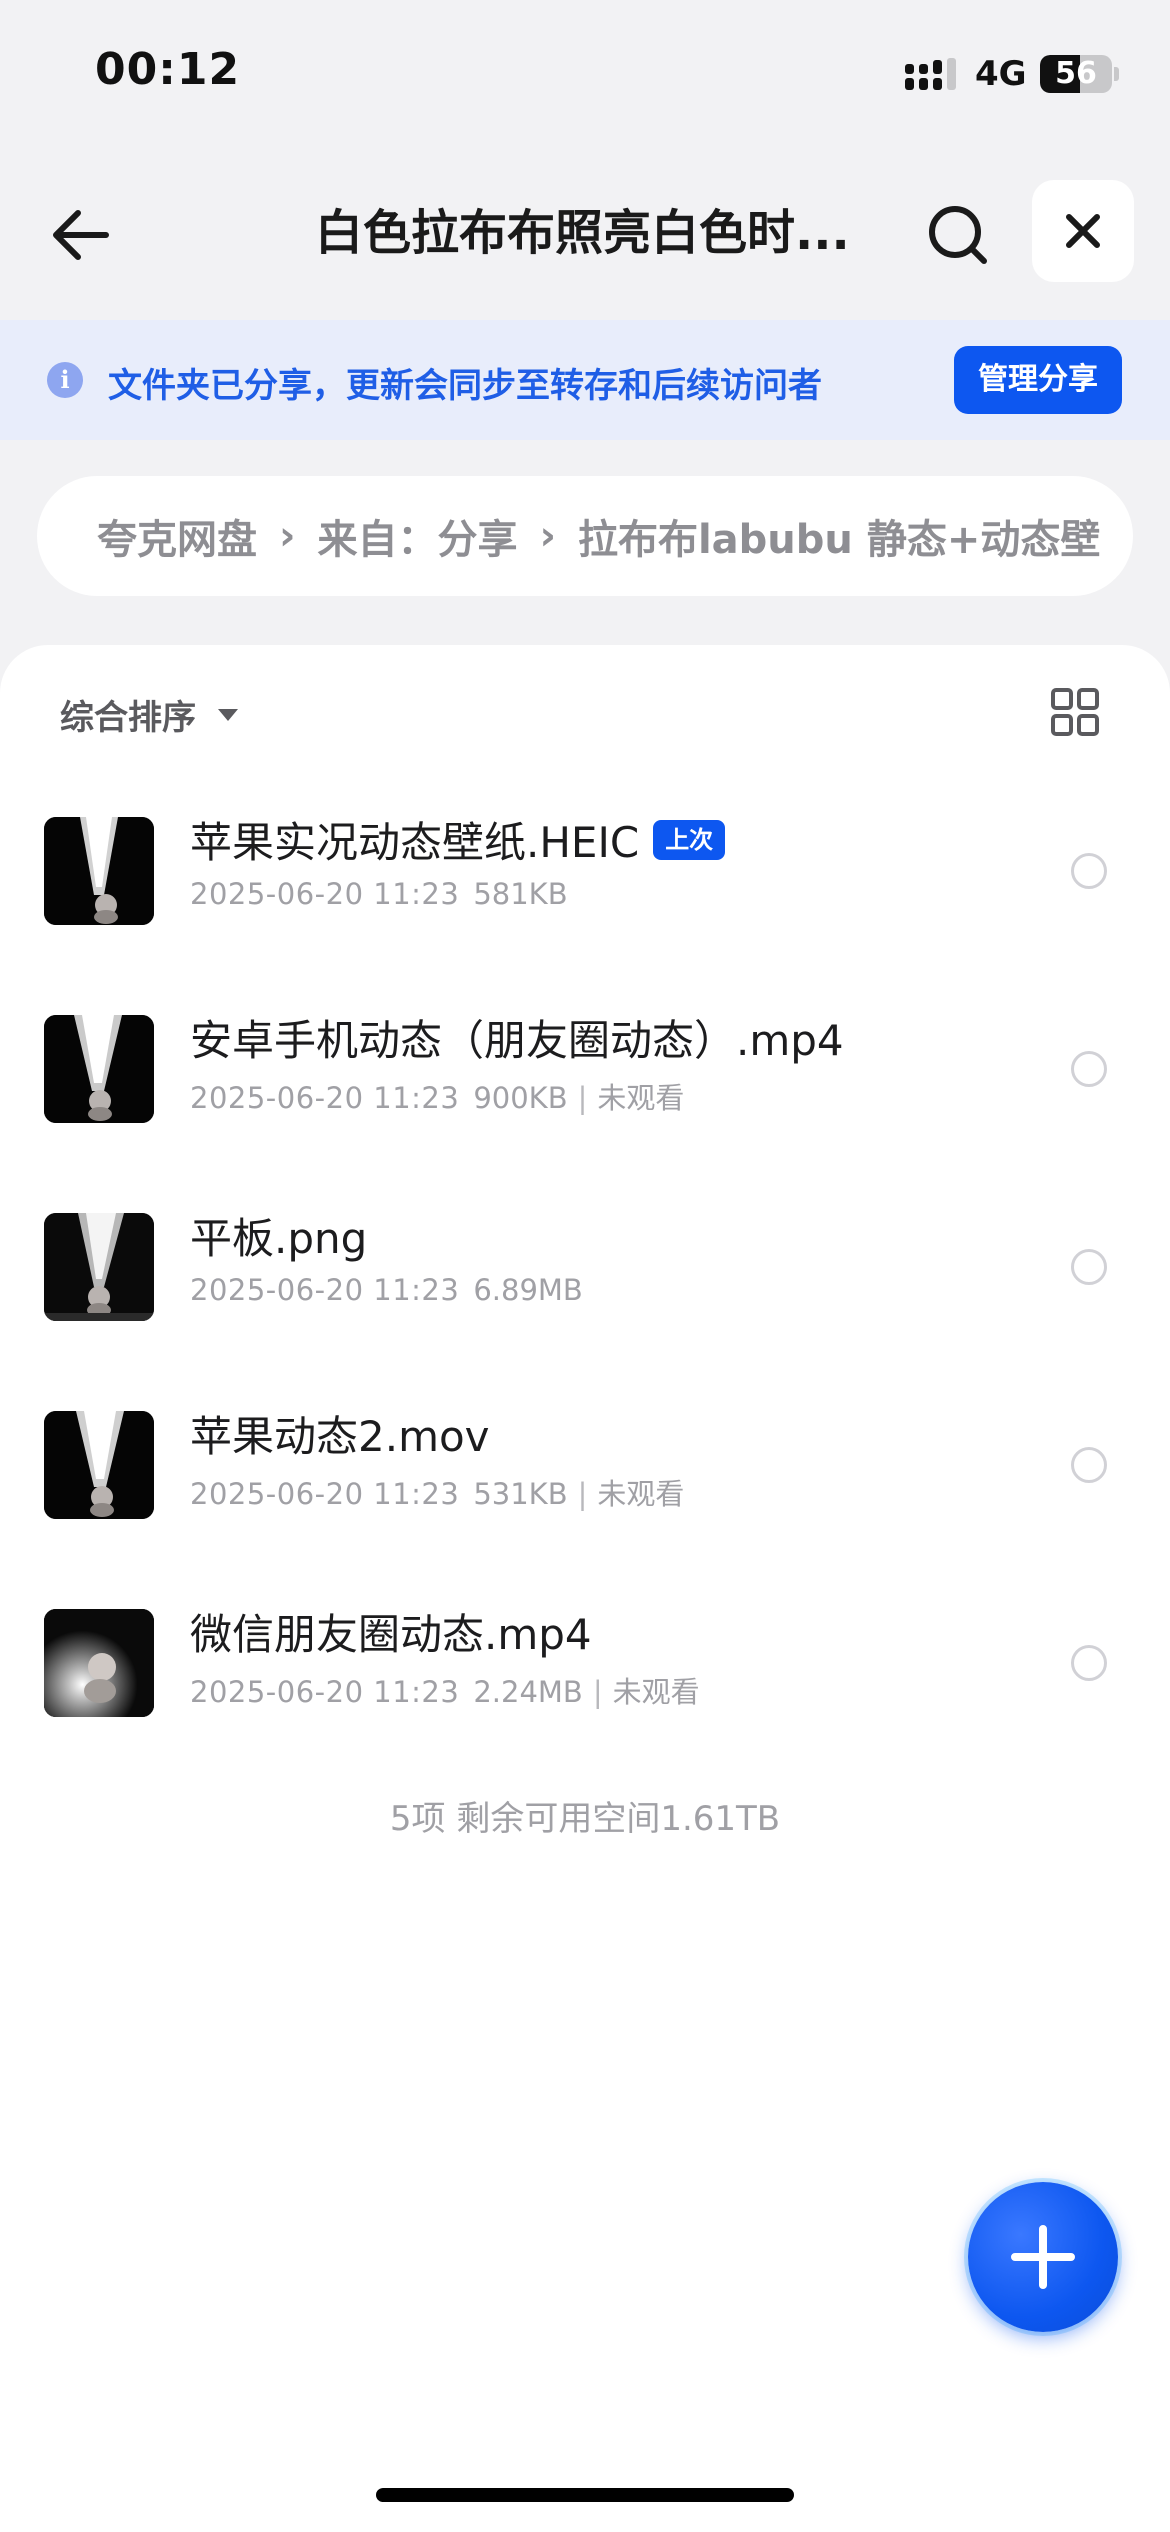 The height and width of the screenshot is (2532, 1170). I want to click on file-meta: 2025-06-20 11:23 2.24MB | 未观看, so click(445, 1690).